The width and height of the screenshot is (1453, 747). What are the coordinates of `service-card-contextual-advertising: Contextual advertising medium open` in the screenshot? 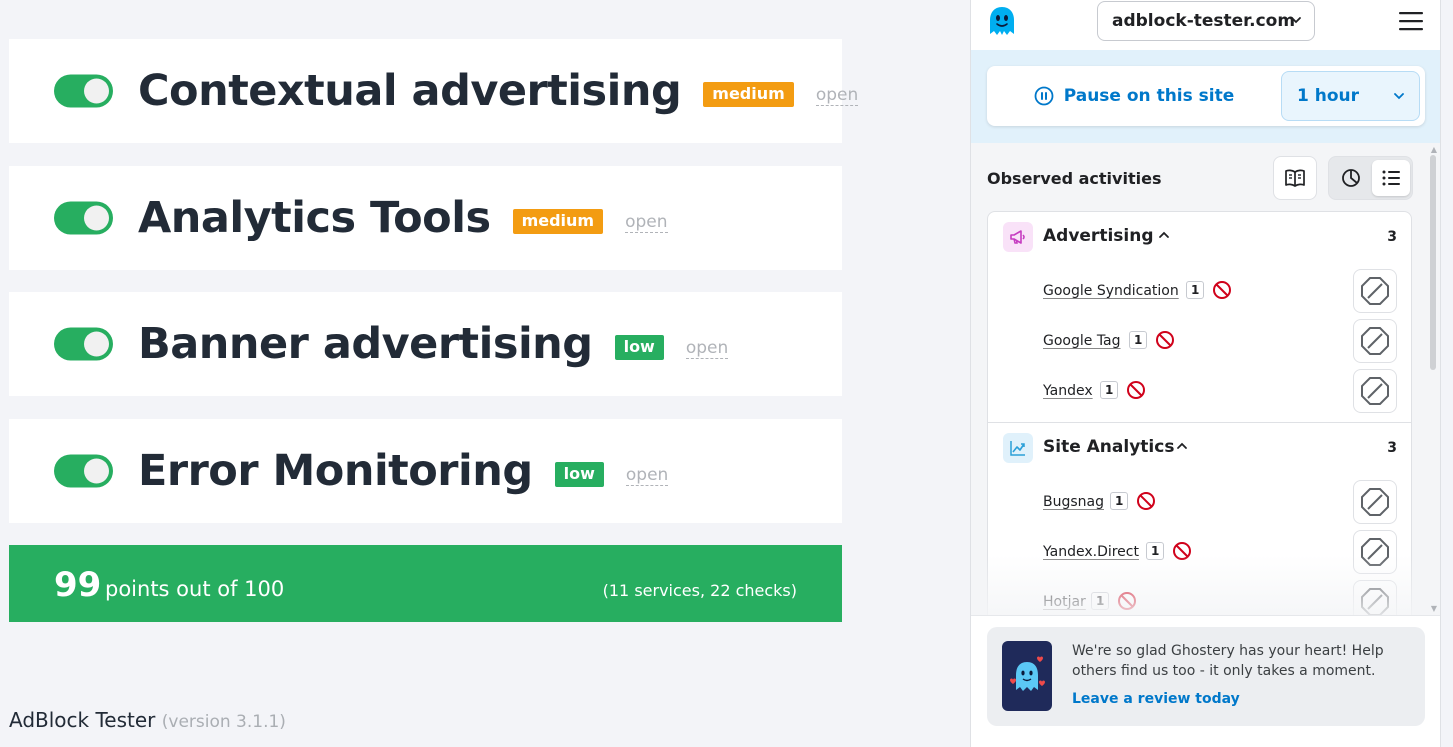 It's located at (434, 91).